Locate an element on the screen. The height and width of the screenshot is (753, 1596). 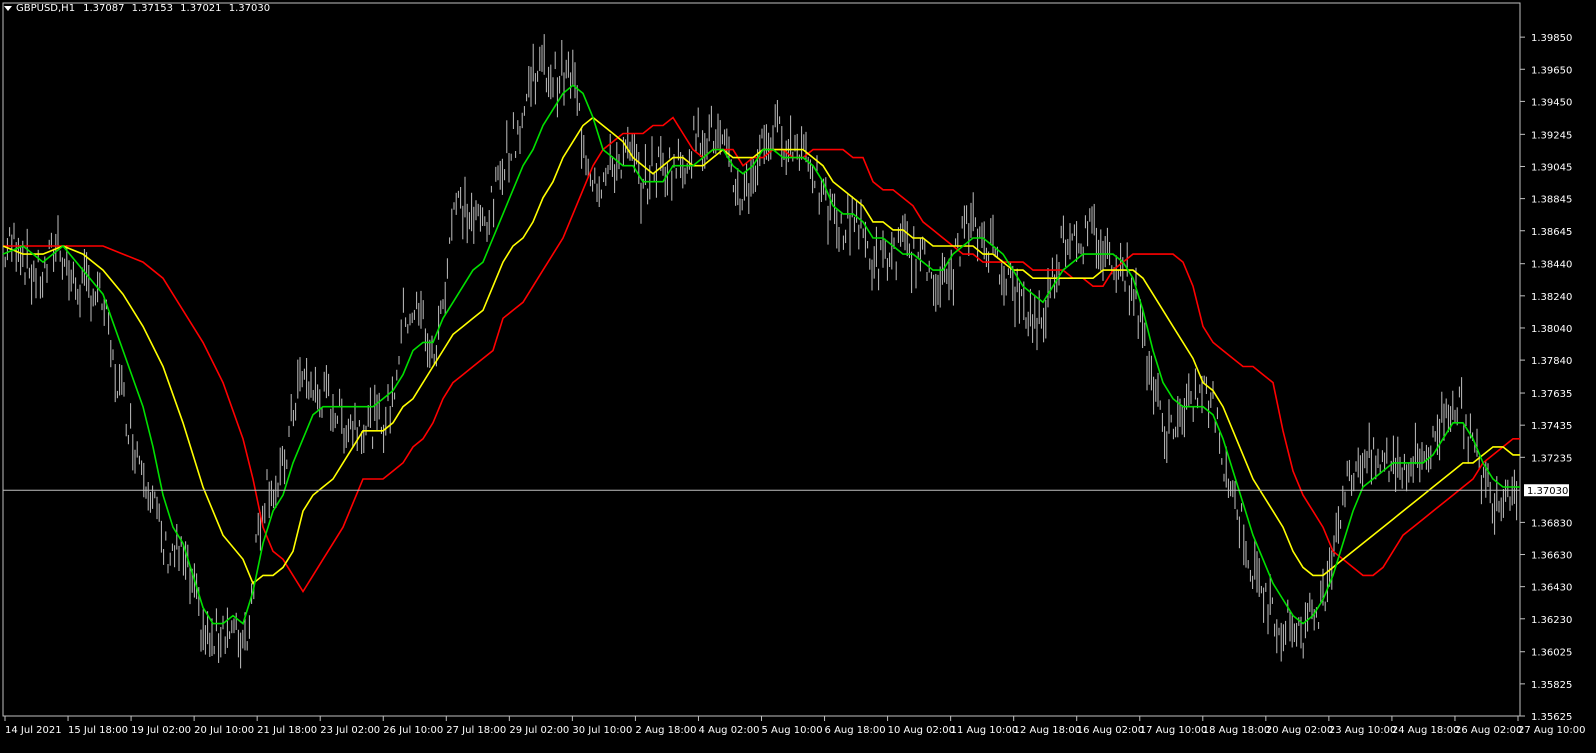
y-tick-label: 1.36830 is located at coordinates (1551, 523).